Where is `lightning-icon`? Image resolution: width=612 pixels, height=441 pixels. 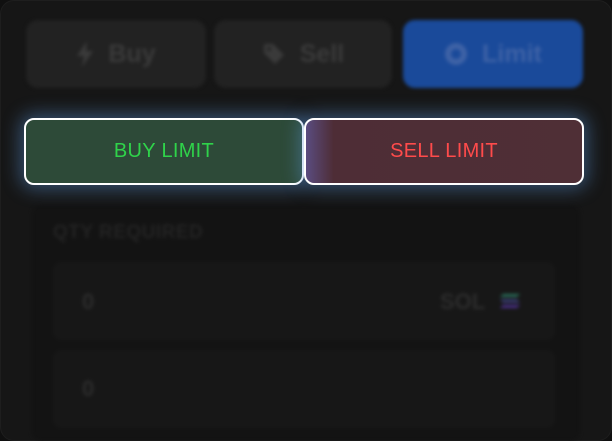 lightning-icon is located at coordinates (85, 54).